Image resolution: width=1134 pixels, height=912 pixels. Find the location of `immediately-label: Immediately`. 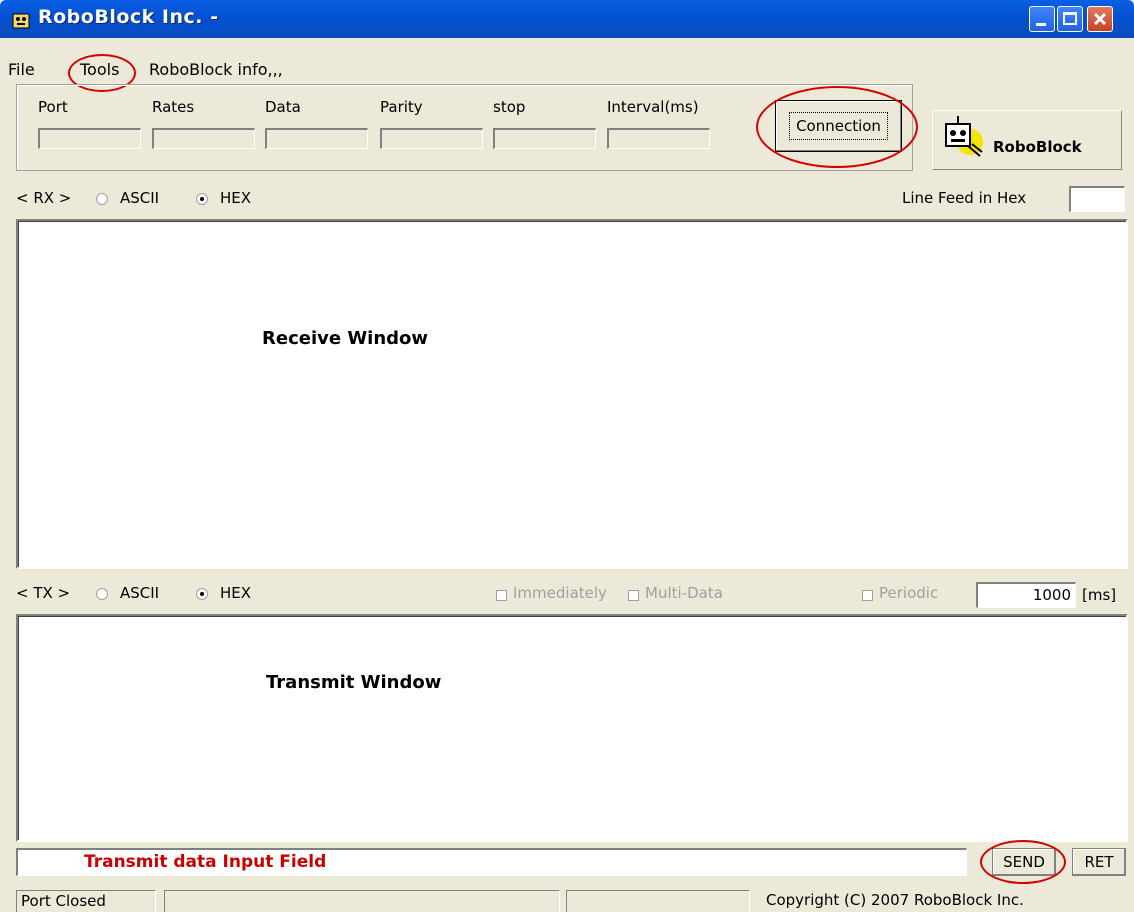

immediately-label: Immediately is located at coordinates (560, 593).